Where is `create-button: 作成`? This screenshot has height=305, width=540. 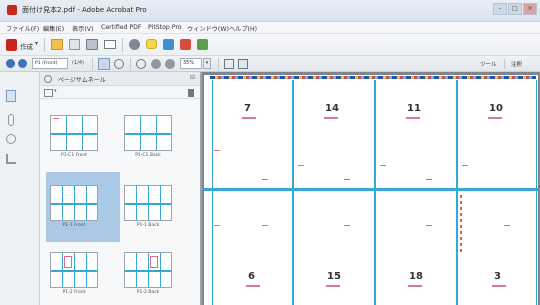 create-button: 作成 is located at coordinates (26, 46).